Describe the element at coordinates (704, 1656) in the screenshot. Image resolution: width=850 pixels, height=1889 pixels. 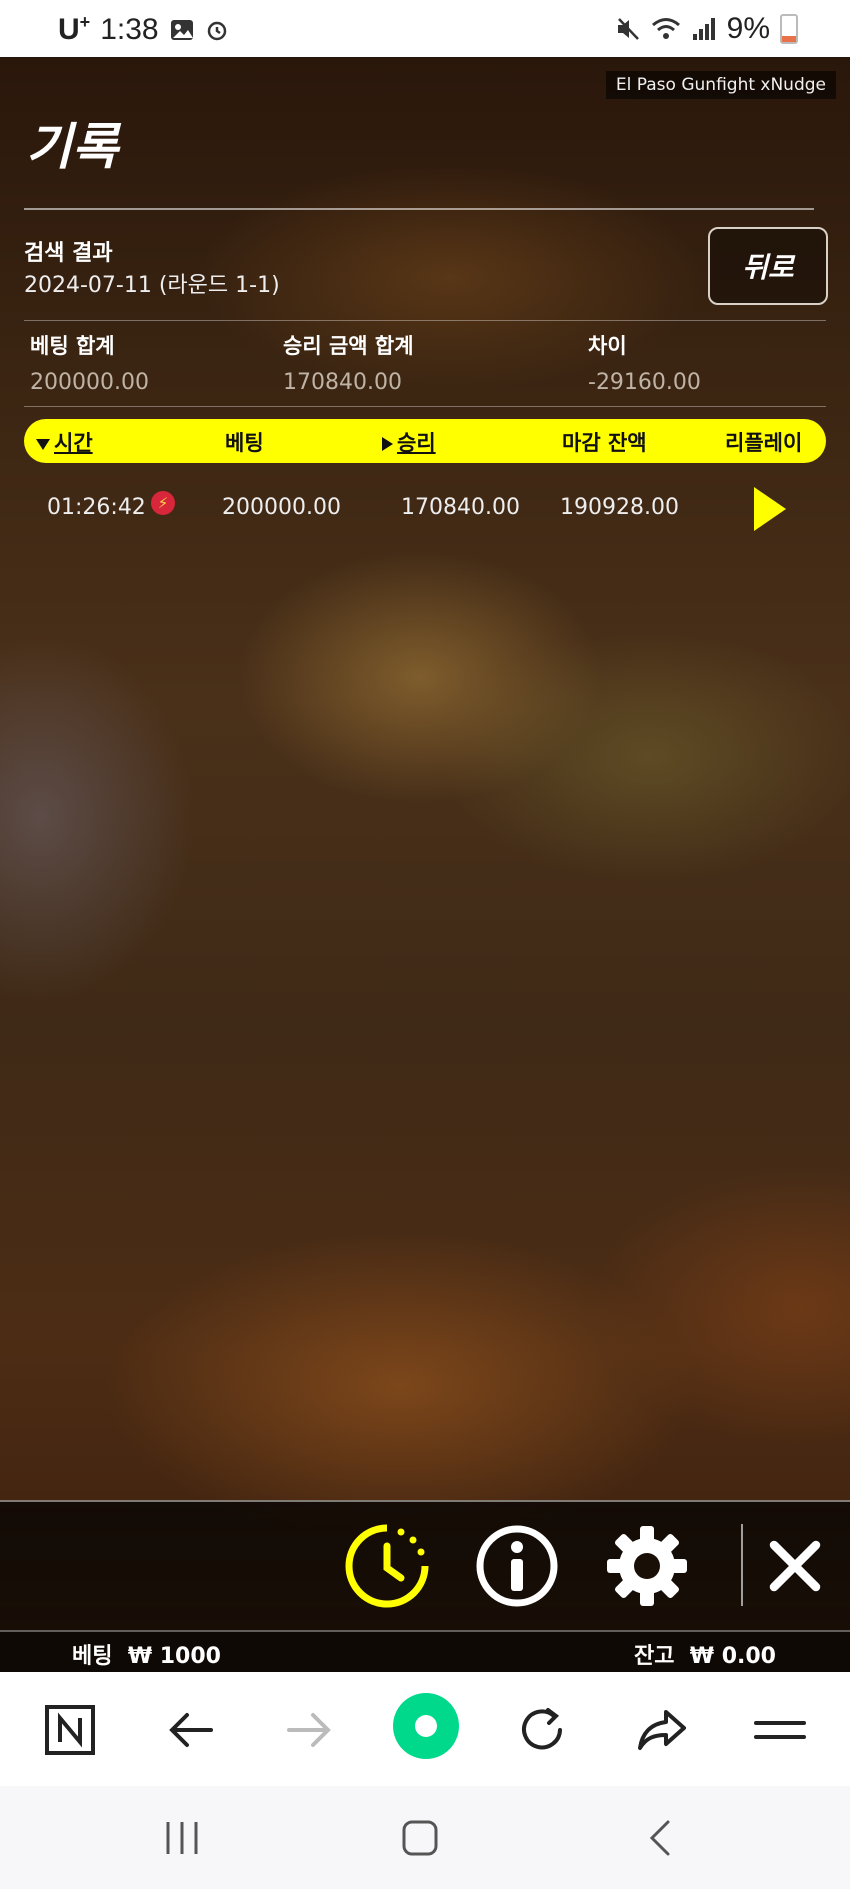
I see `balance-amount: 잔고 ₩ 0.00` at that location.